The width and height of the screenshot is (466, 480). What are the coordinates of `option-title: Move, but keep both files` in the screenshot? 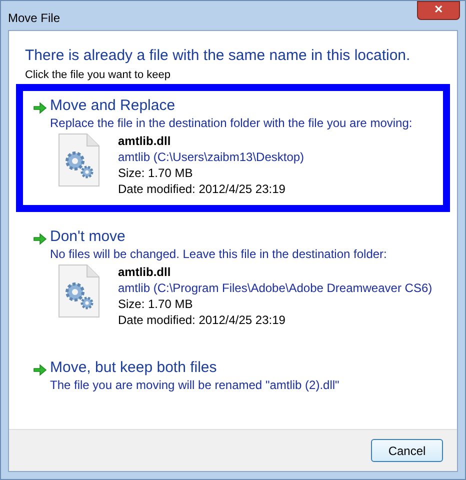 It's located at (134, 368).